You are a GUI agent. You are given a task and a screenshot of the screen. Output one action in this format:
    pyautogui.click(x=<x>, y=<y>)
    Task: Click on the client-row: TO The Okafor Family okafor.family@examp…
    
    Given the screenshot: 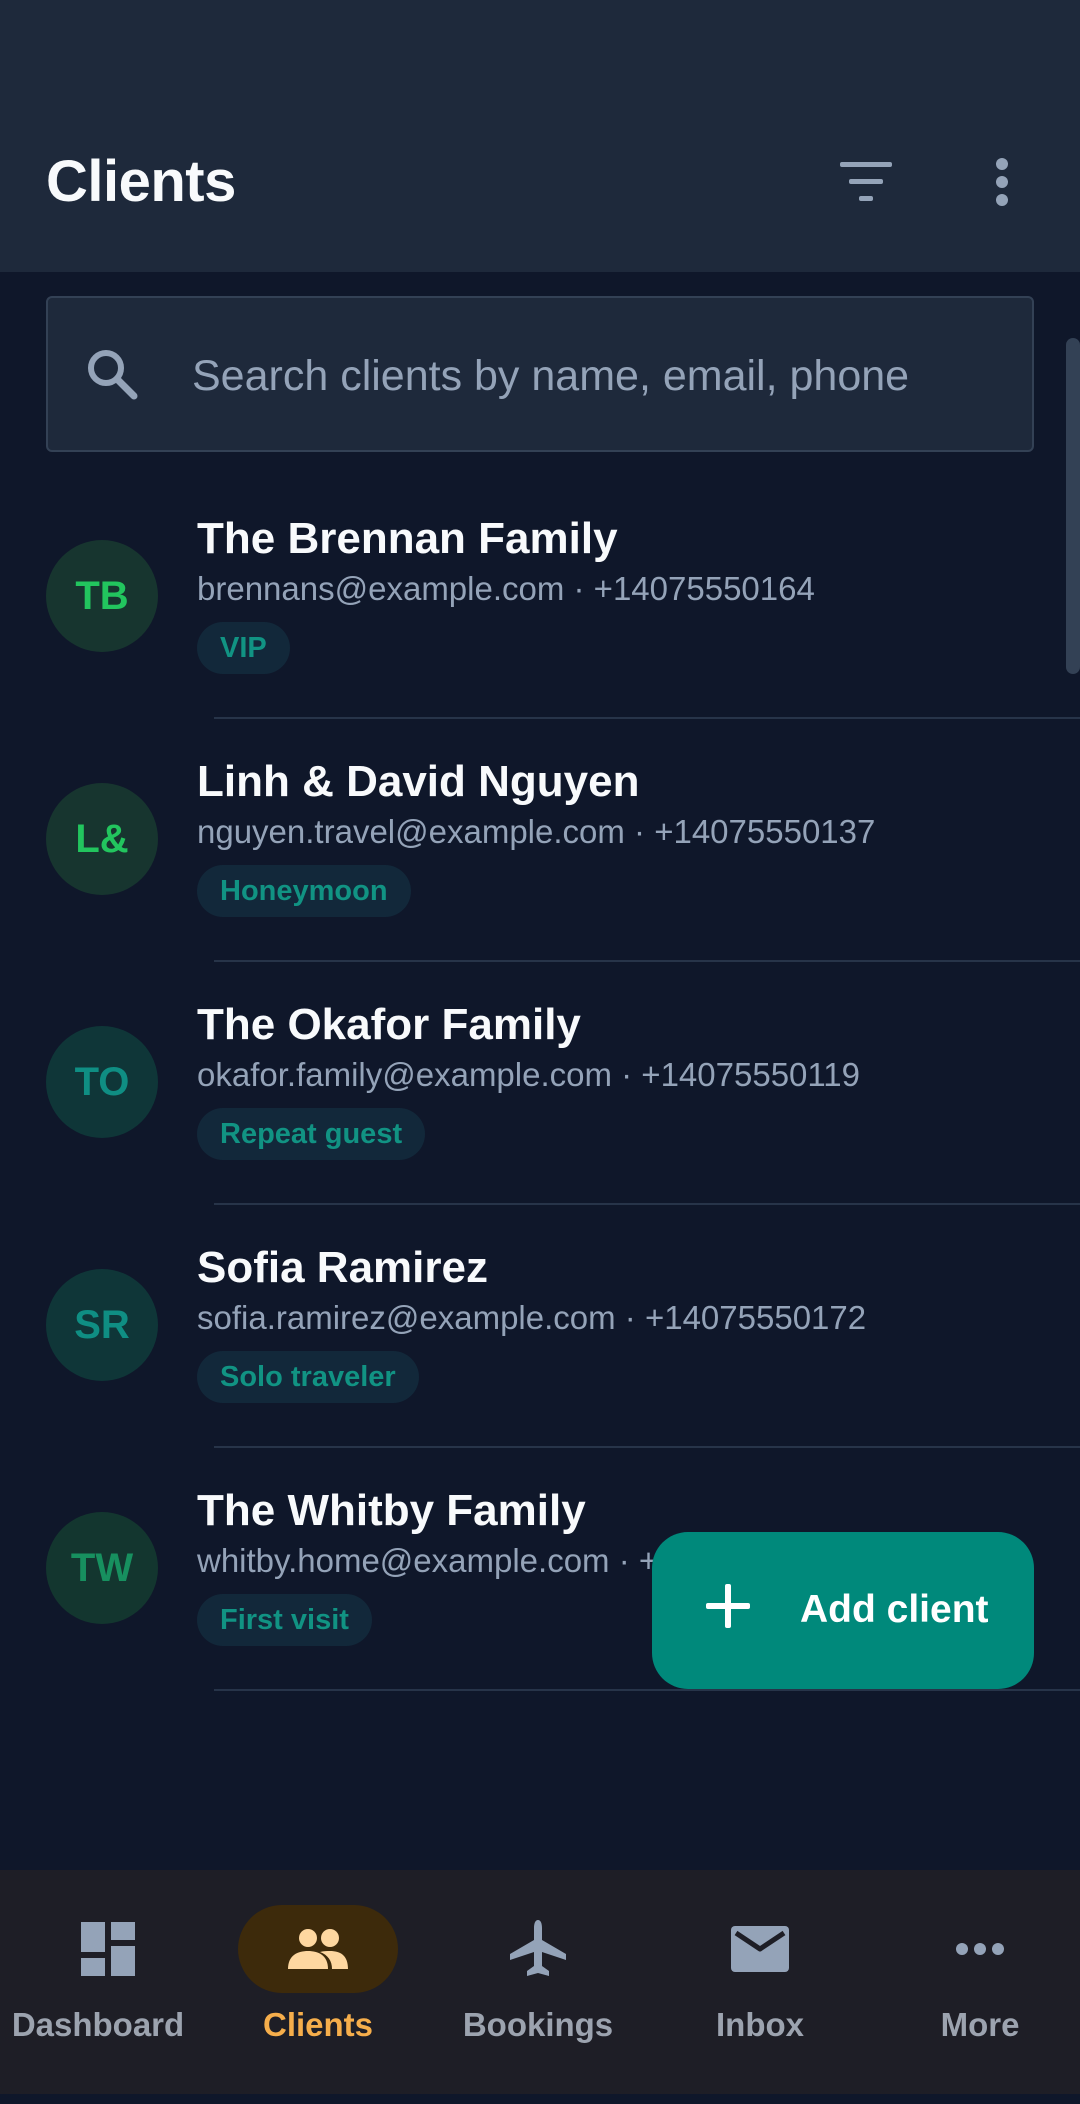 What is the action you would take?
    pyautogui.click(x=540, y=1083)
    